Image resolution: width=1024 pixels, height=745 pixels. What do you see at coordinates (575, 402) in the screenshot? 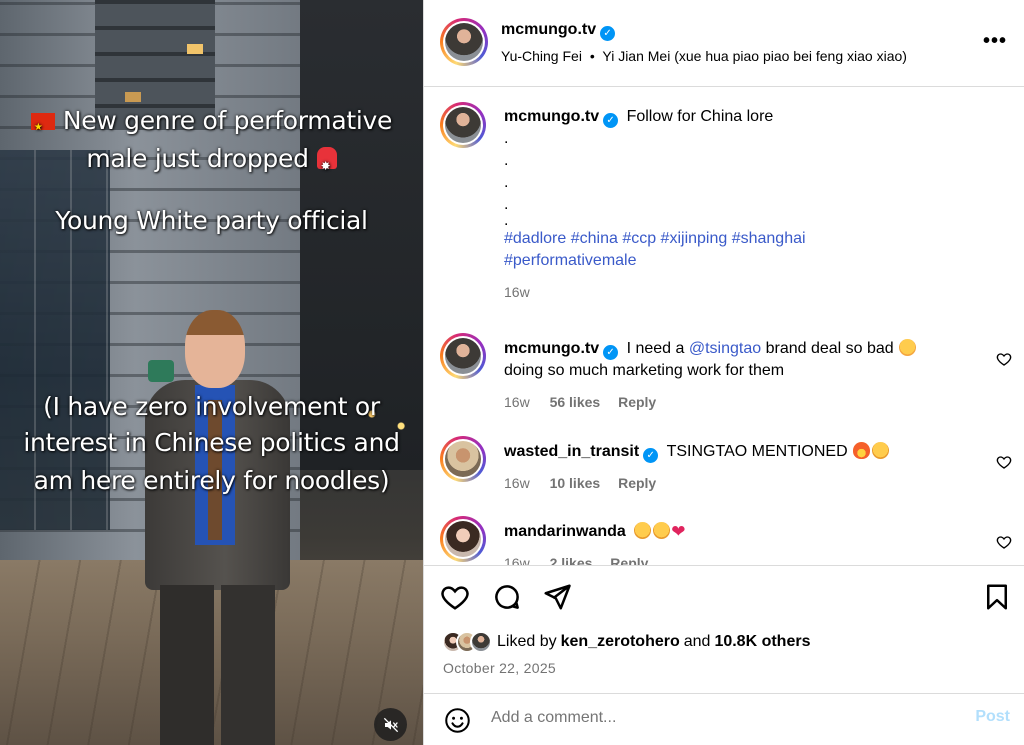
I see `comment-likes: 56 likes` at bounding box center [575, 402].